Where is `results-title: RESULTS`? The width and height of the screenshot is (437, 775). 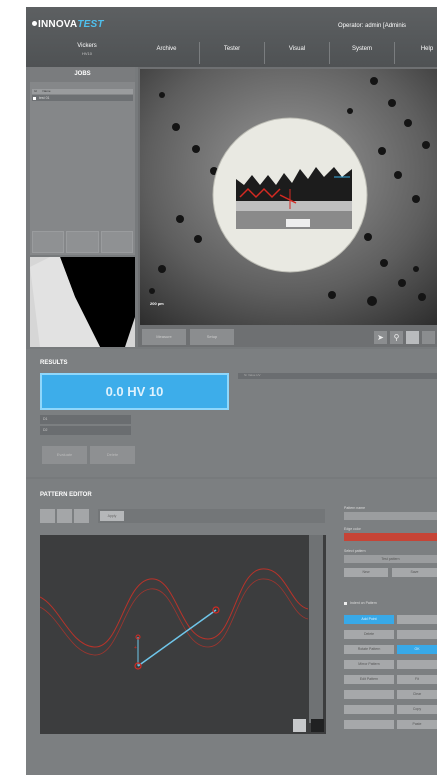 results-title: RESULTS is located at coordinates (54, 363).